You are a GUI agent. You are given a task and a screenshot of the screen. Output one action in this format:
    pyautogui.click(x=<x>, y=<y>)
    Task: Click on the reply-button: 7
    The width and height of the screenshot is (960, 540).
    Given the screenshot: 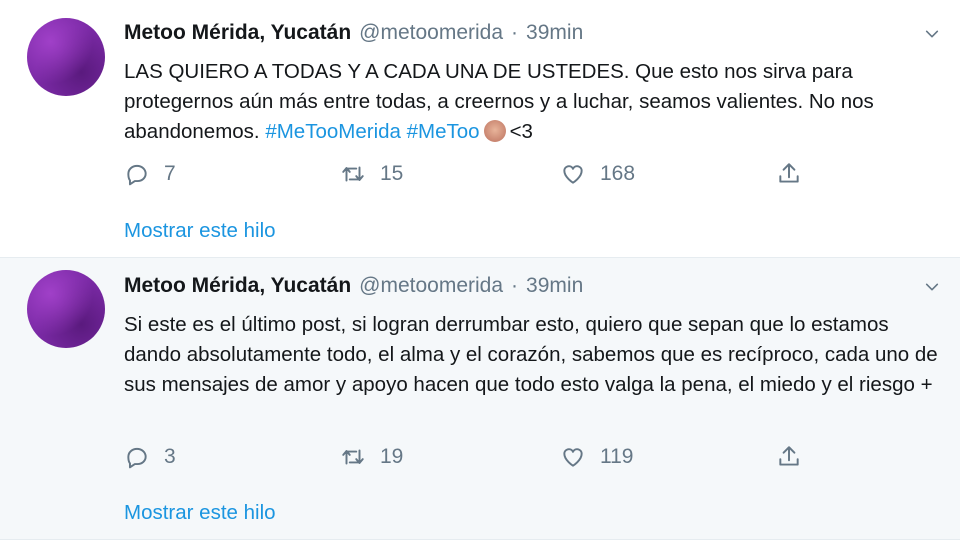 What is the action you would take?
    pyautogui.click(x=150, y=174)
    